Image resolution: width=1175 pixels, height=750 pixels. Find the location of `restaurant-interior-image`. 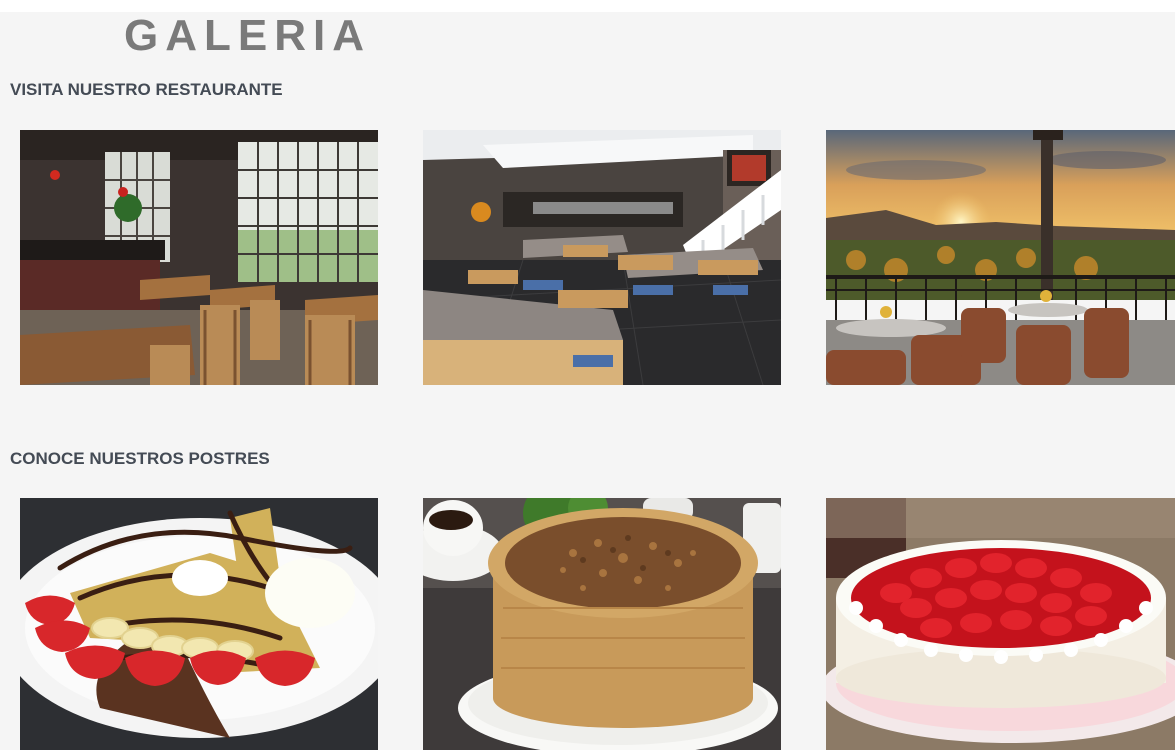

restaurant-interior-image is located at coordinates (199, 257).